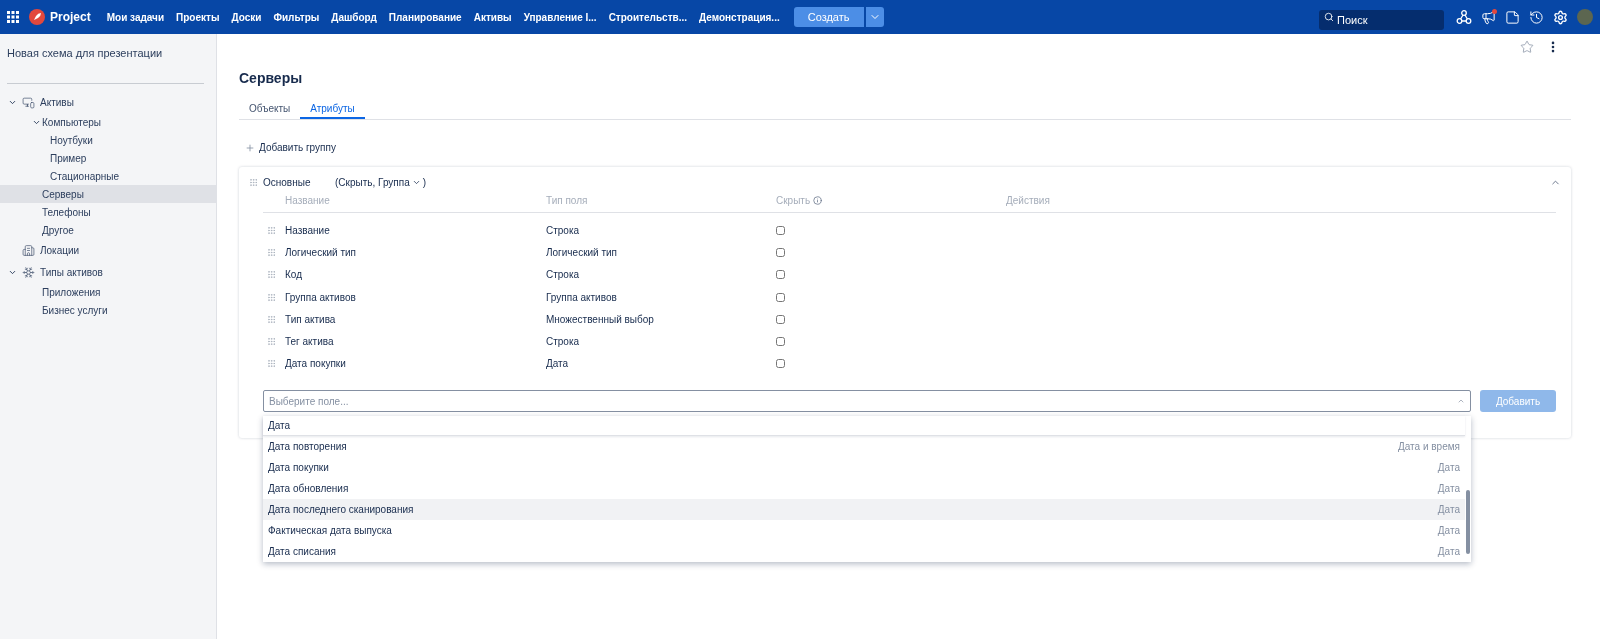 The image size is (1600, 639). What do you see at coordinates (108, 158) in the screenshot?
I see `tree-item: Пример` at bounding box center [108, 158].